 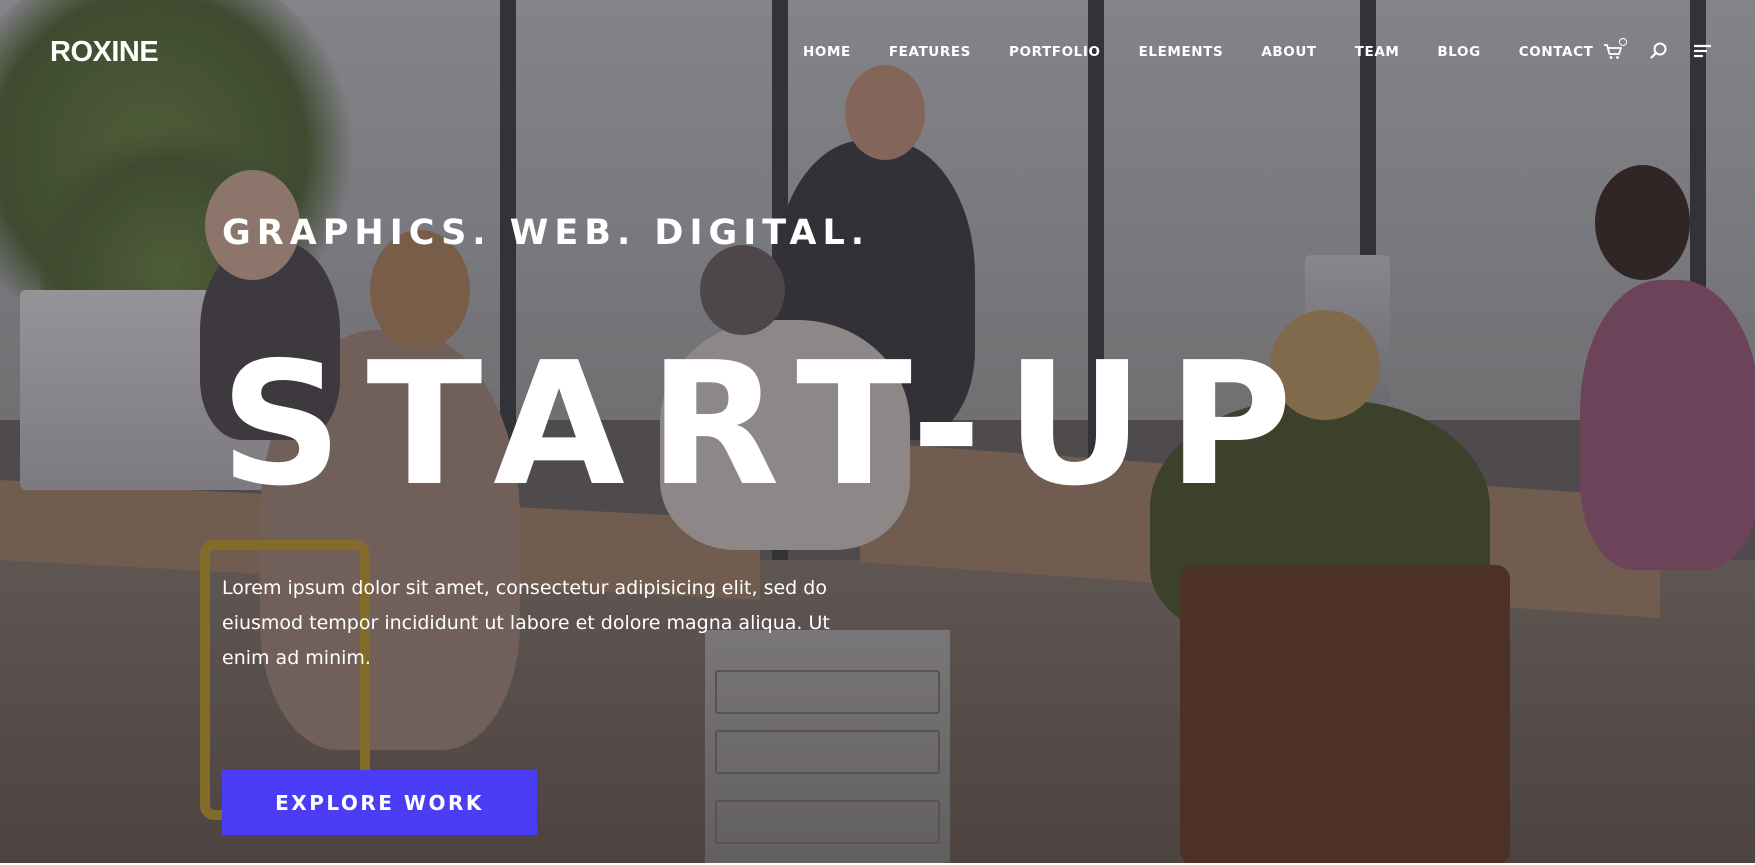 I want to click on nav-item-team: TEAM, so click(x=1377, y=52).